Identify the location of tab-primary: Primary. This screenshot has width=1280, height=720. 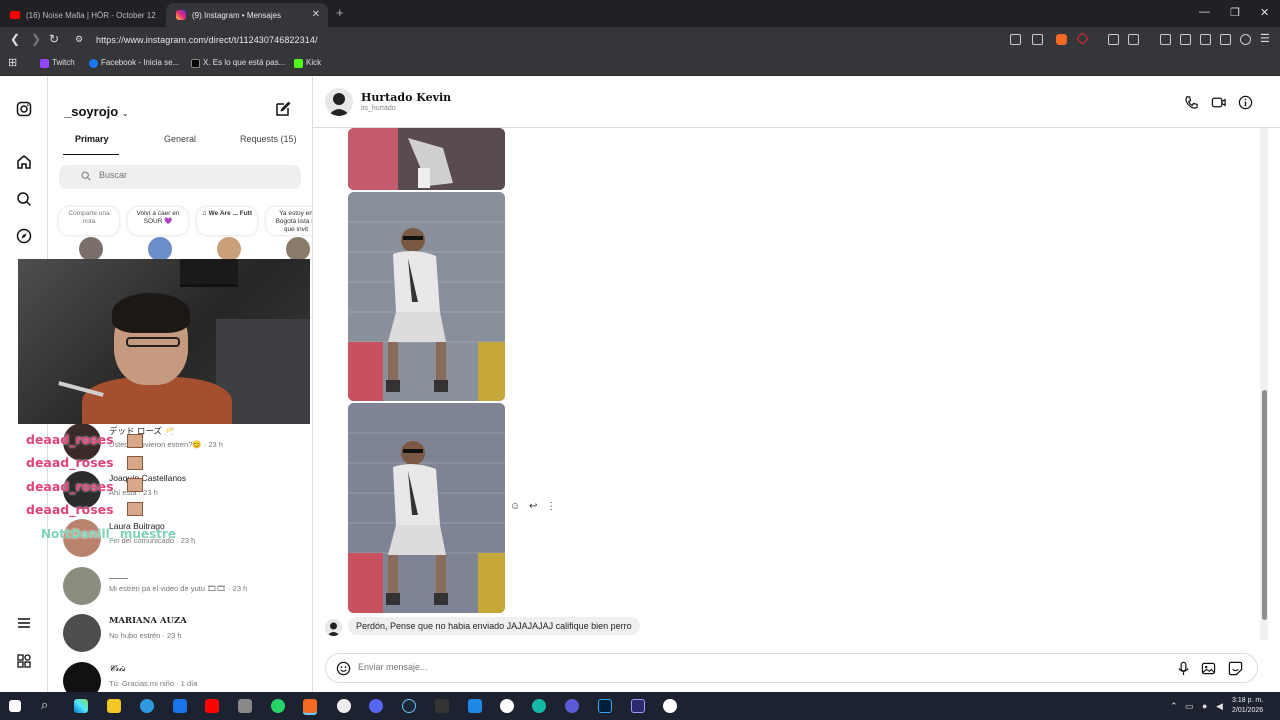
(92, 139).